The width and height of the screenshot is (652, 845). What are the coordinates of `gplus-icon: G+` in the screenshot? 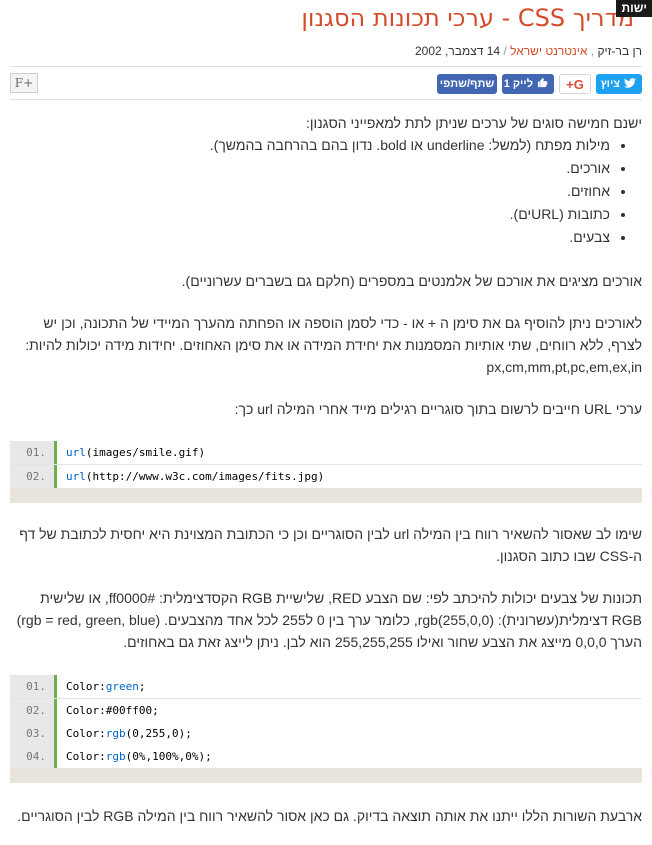 It's located at (575, 84).